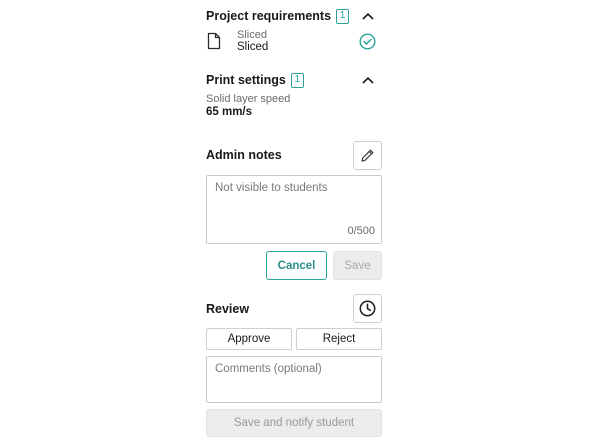  I want to click on review-comments-input, so click(294, 379).